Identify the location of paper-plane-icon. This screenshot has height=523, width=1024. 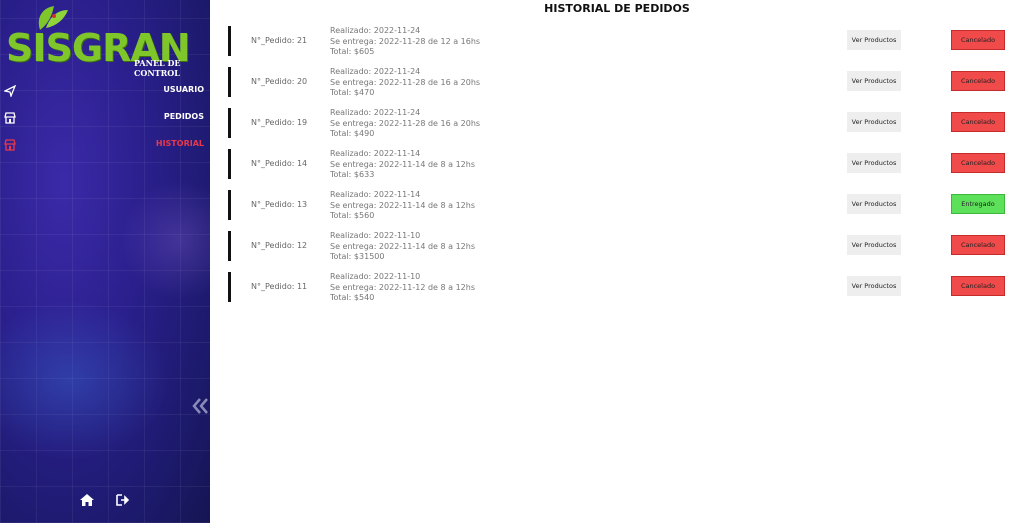
(10, 91).